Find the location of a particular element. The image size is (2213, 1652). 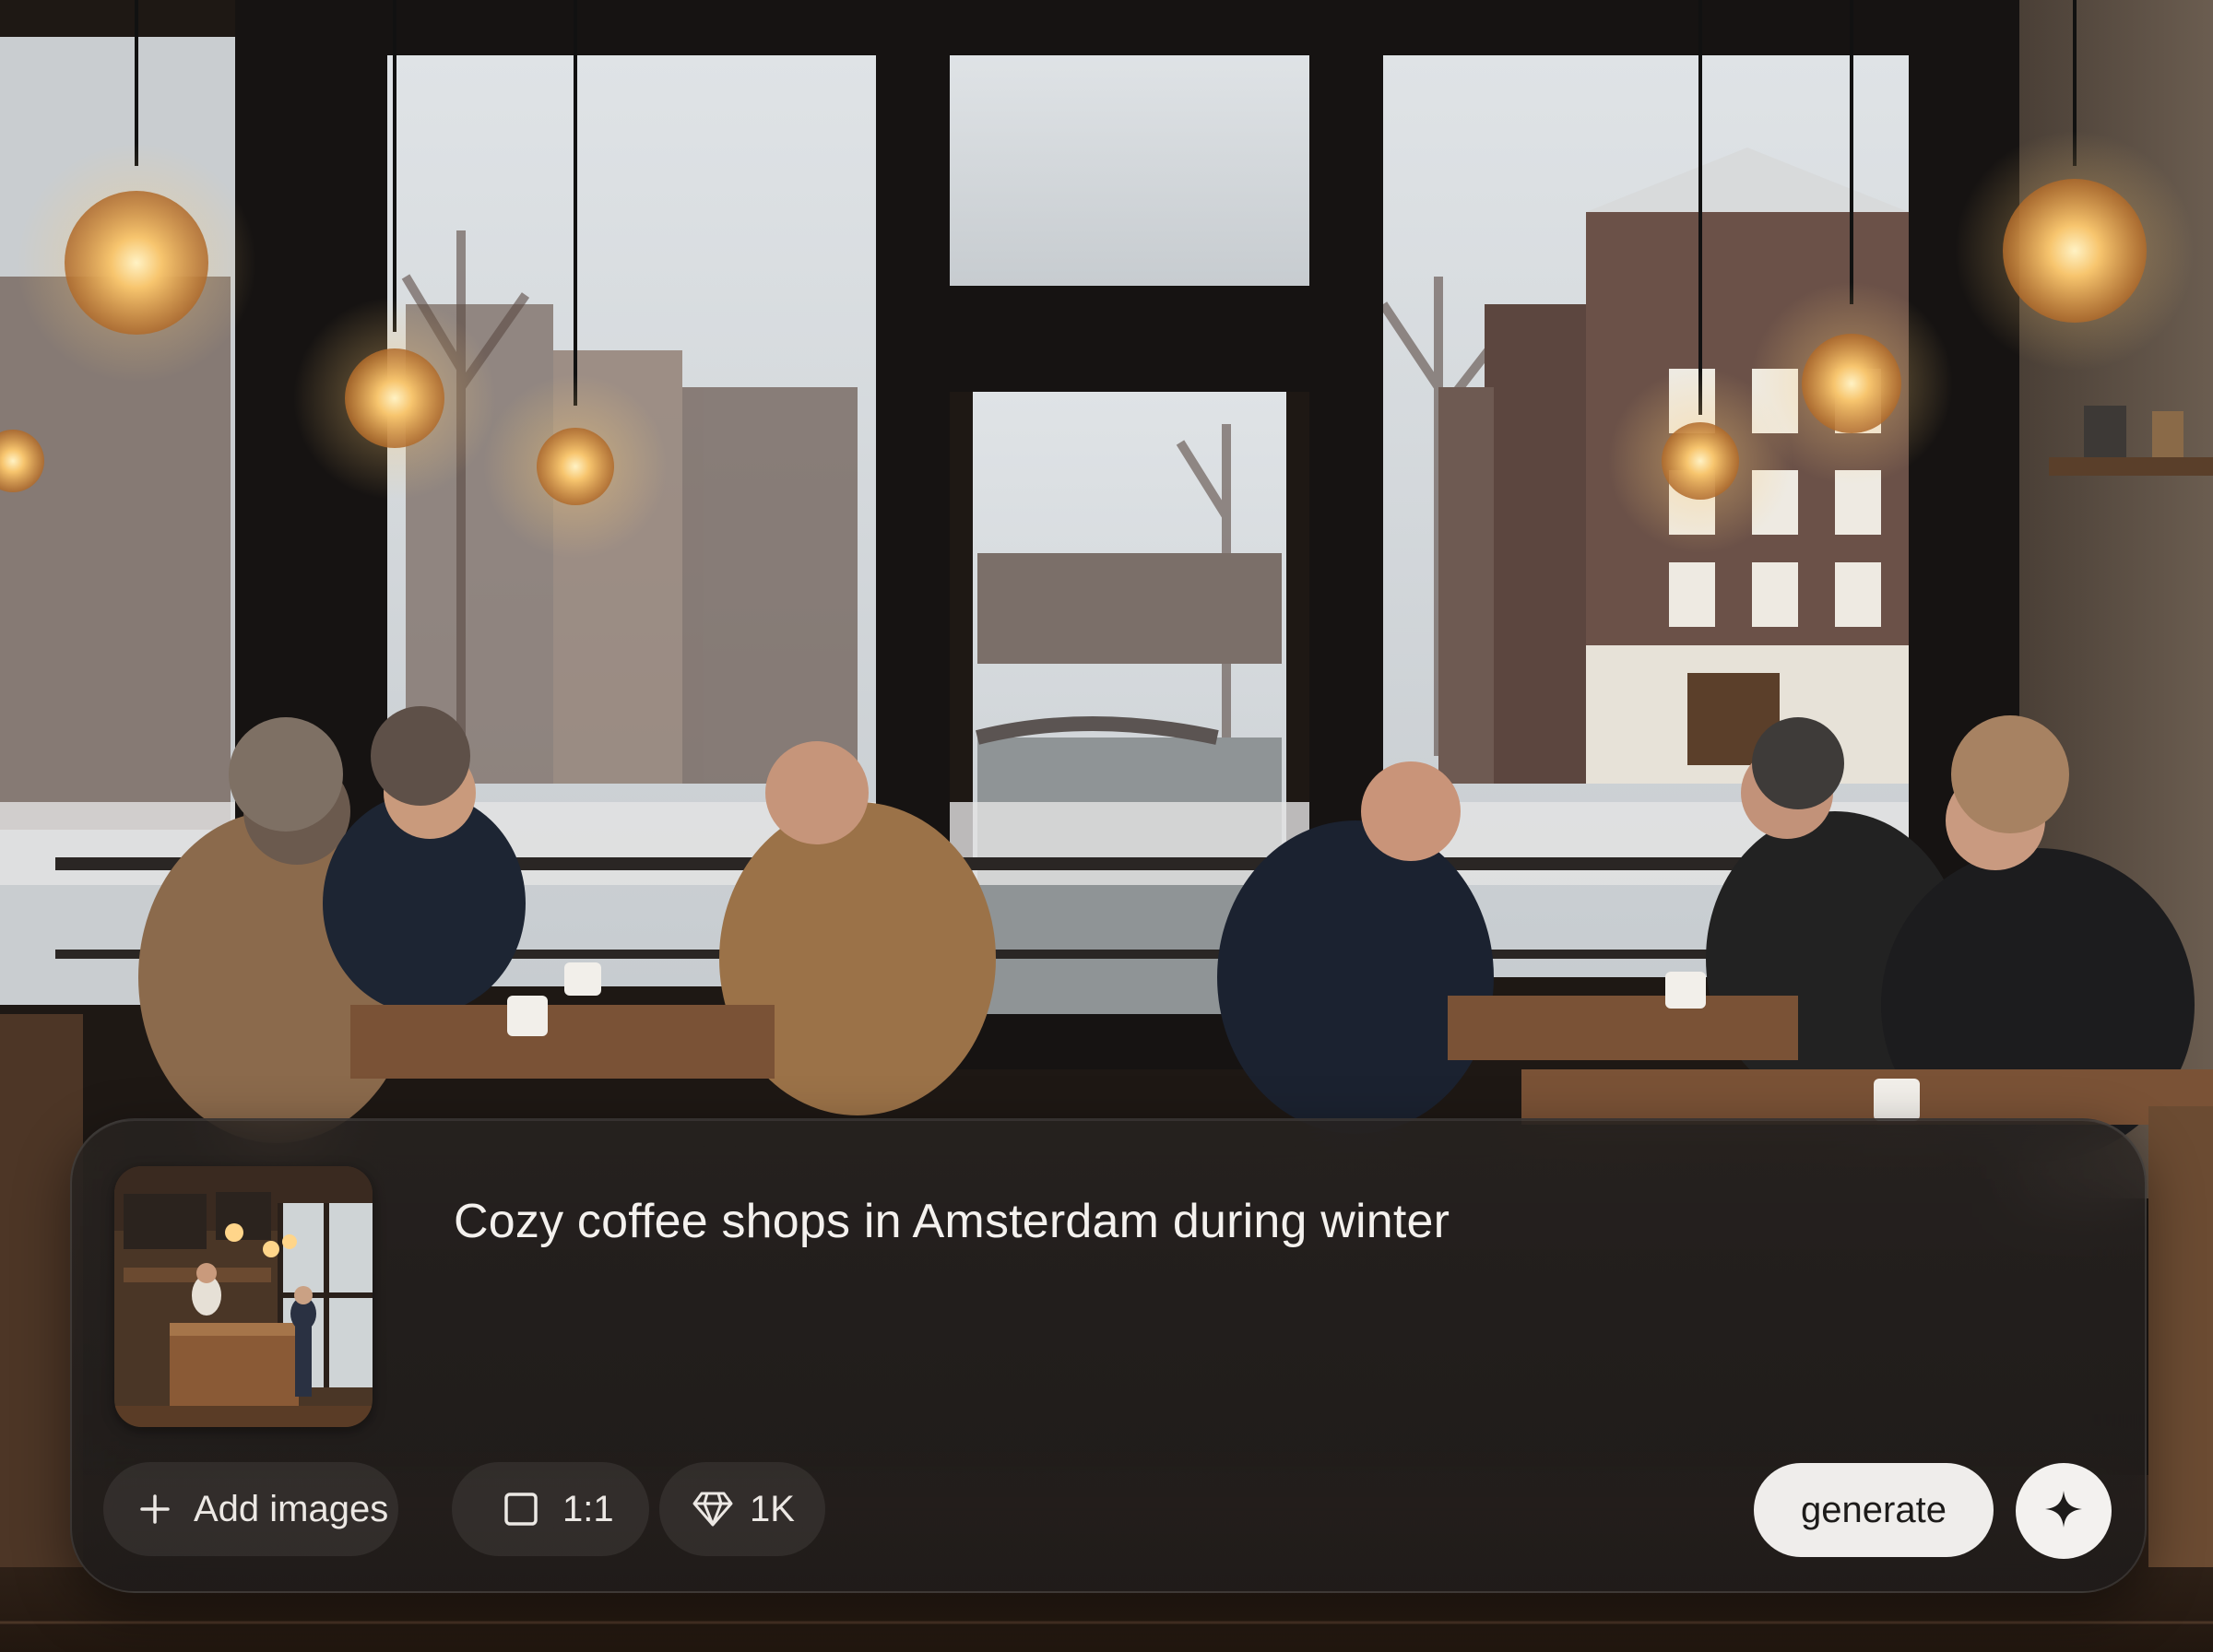

reference-image-thumbnail is located at coordinates (243, 1296).